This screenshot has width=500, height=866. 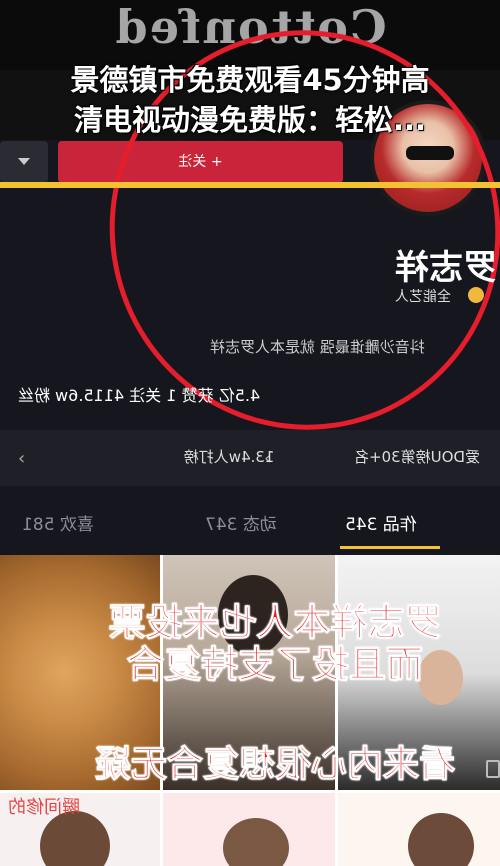 I want to click on tile-watermark: 瞬间修的, so click(x=44, y=807).